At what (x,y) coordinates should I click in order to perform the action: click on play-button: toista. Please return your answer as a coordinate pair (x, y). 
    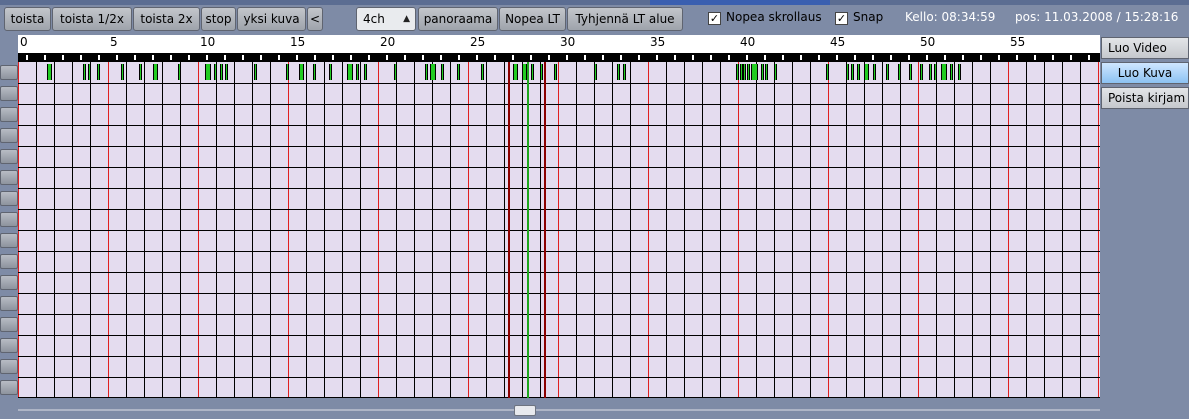
    Looking at the image, I should click on (27, 19).